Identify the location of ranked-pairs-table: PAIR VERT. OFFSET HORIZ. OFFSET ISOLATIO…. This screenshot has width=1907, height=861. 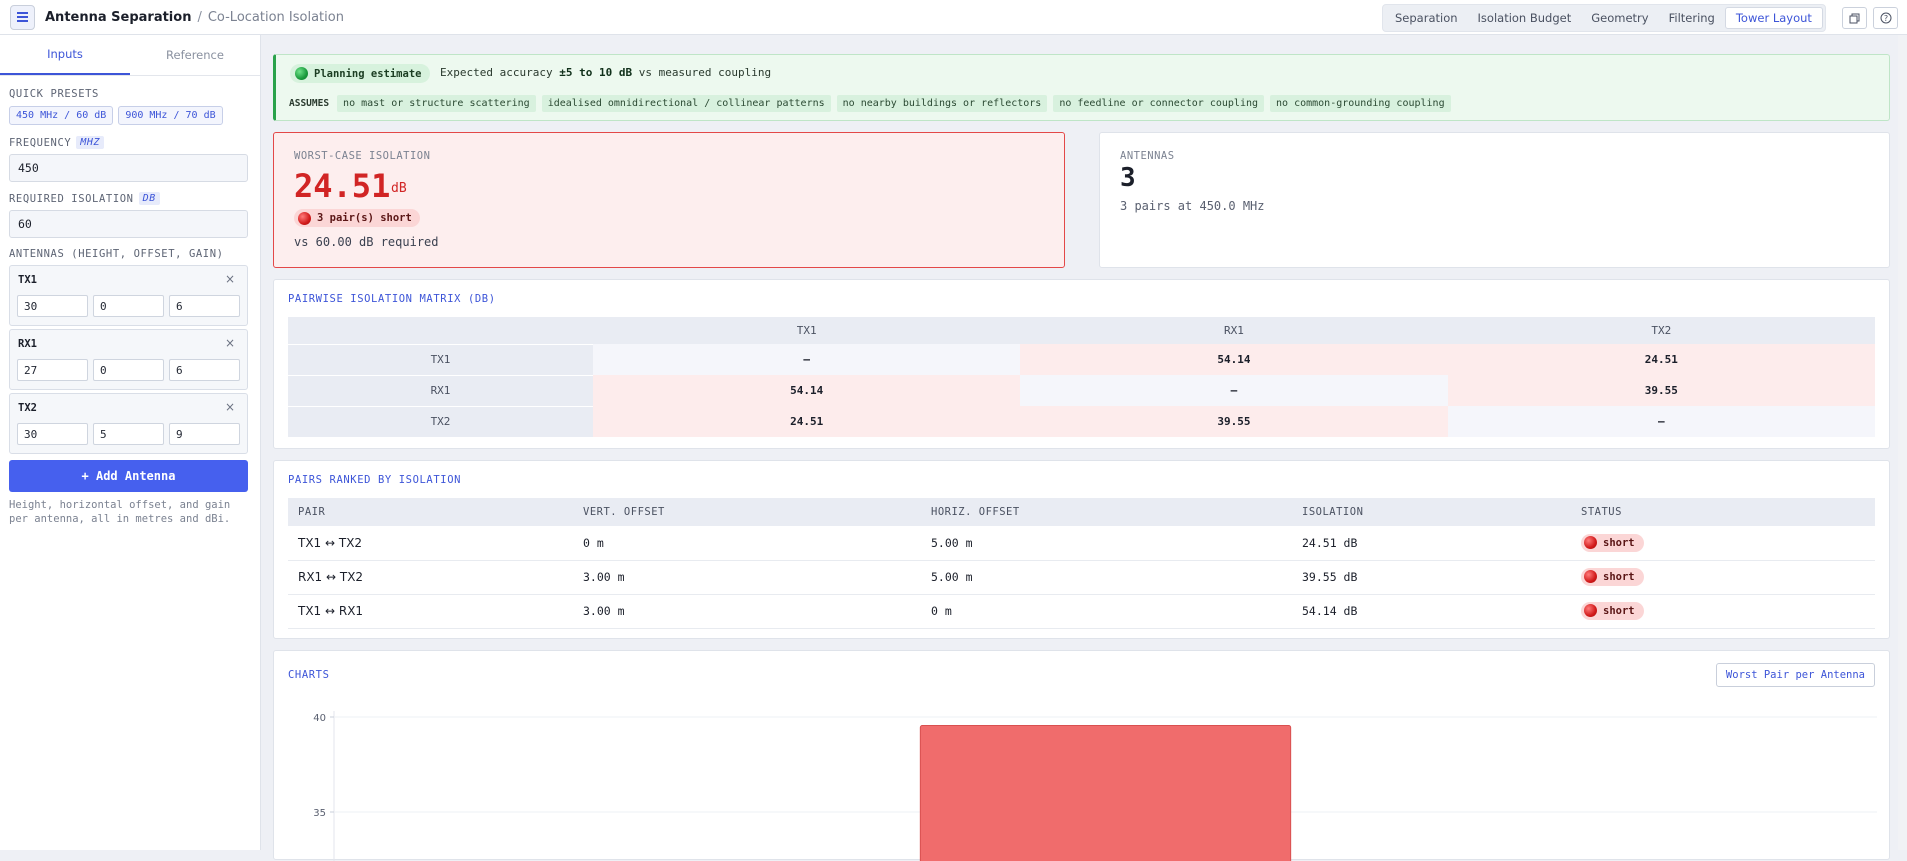
(1081, 563).